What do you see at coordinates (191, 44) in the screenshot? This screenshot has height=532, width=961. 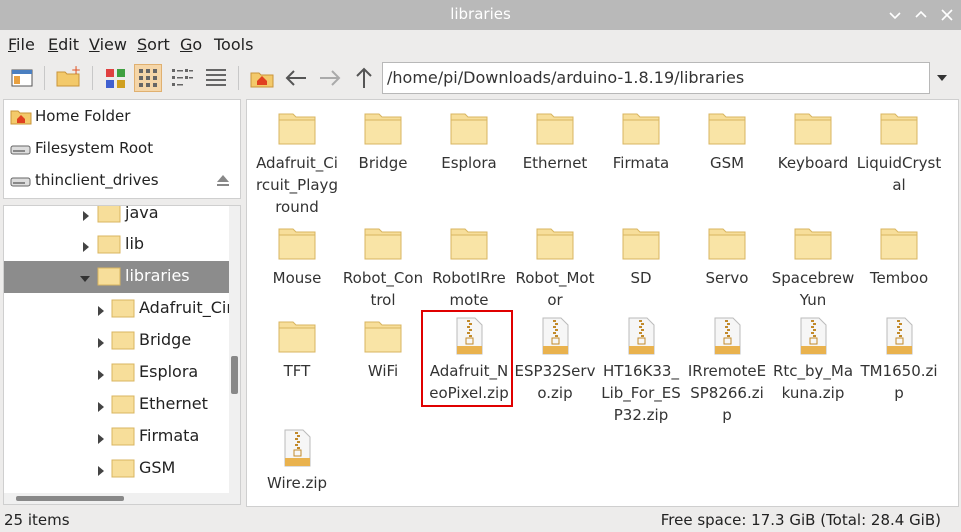 I see `menu-go: Go` at bounding box center [191, 44].